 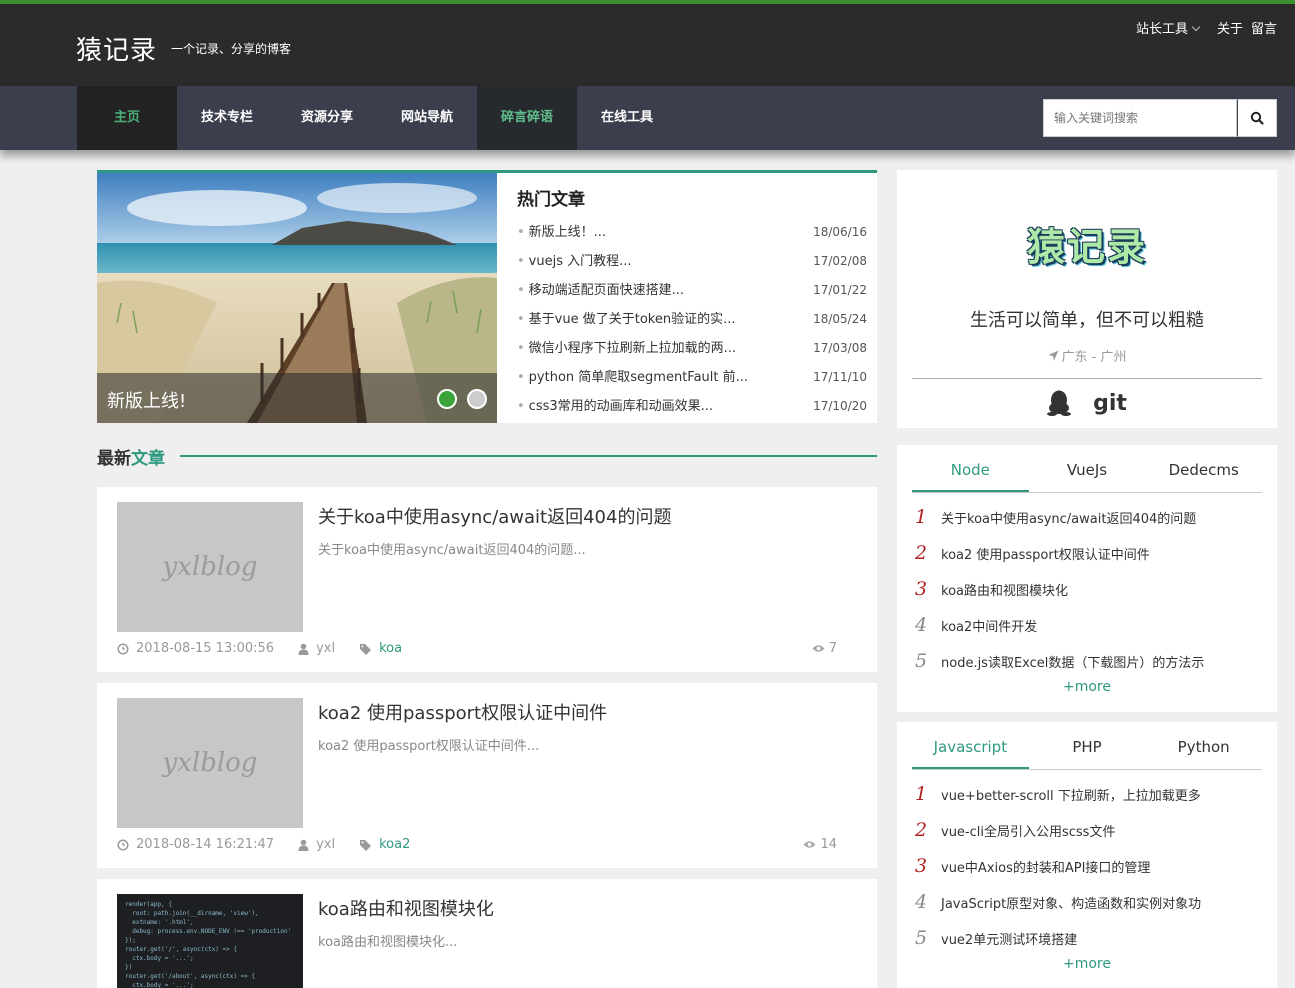 I want to click on message-link: 留言, so click(x=1264, y=27).